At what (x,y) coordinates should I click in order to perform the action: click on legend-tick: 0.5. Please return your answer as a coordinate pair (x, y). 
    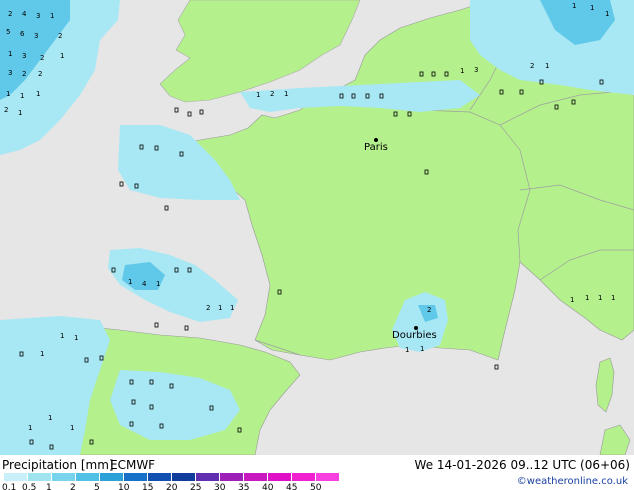
    Looking at the image, I should click on (29, 486).